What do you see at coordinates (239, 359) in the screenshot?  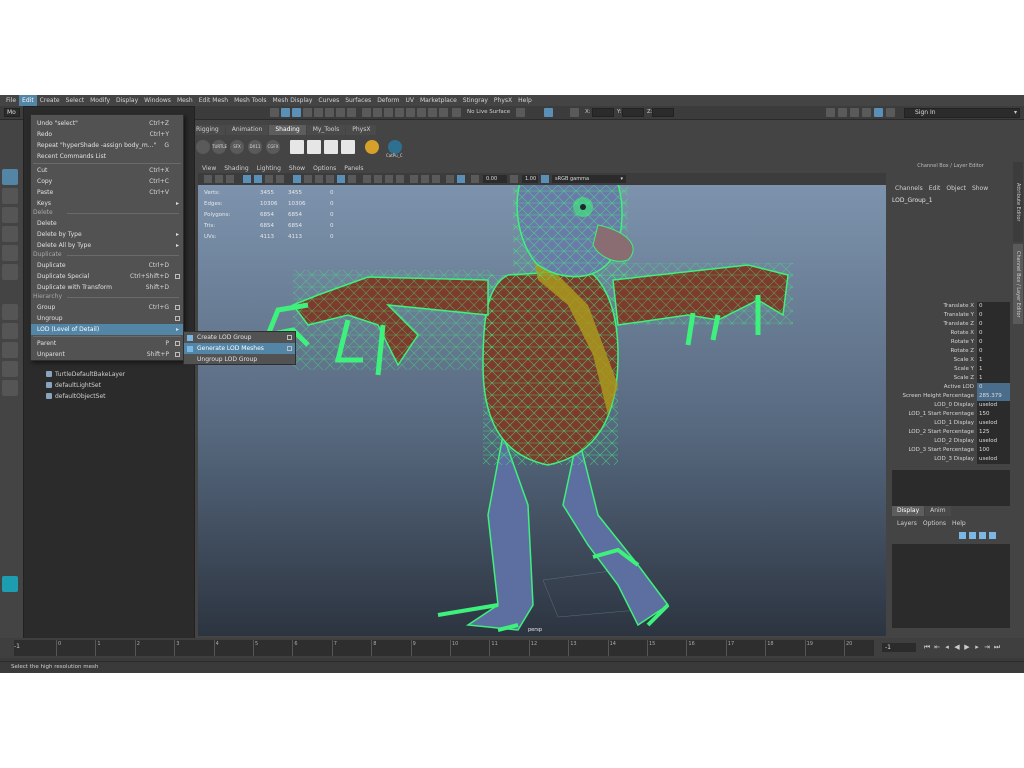 I see `menu-item-ungroup-lod-group: Ungroup LOD Group` at bounding box center [239, 359].